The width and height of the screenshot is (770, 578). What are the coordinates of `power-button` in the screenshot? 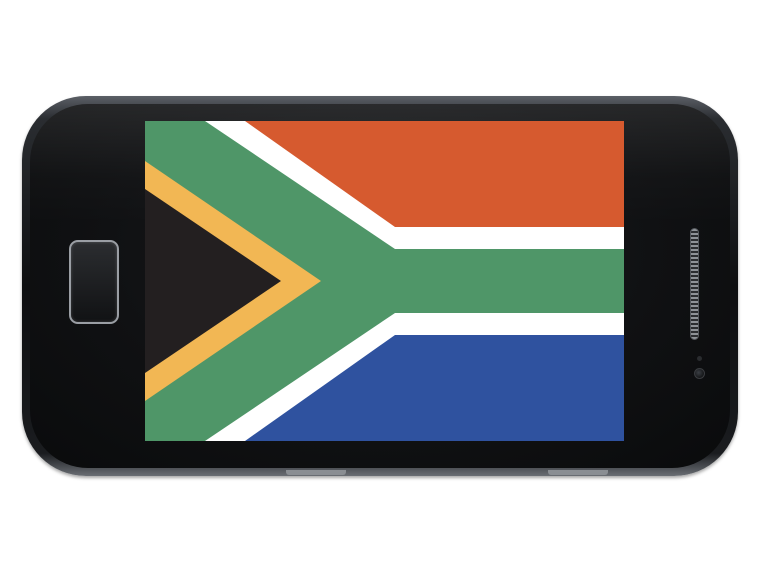 It's located at (578, 472).